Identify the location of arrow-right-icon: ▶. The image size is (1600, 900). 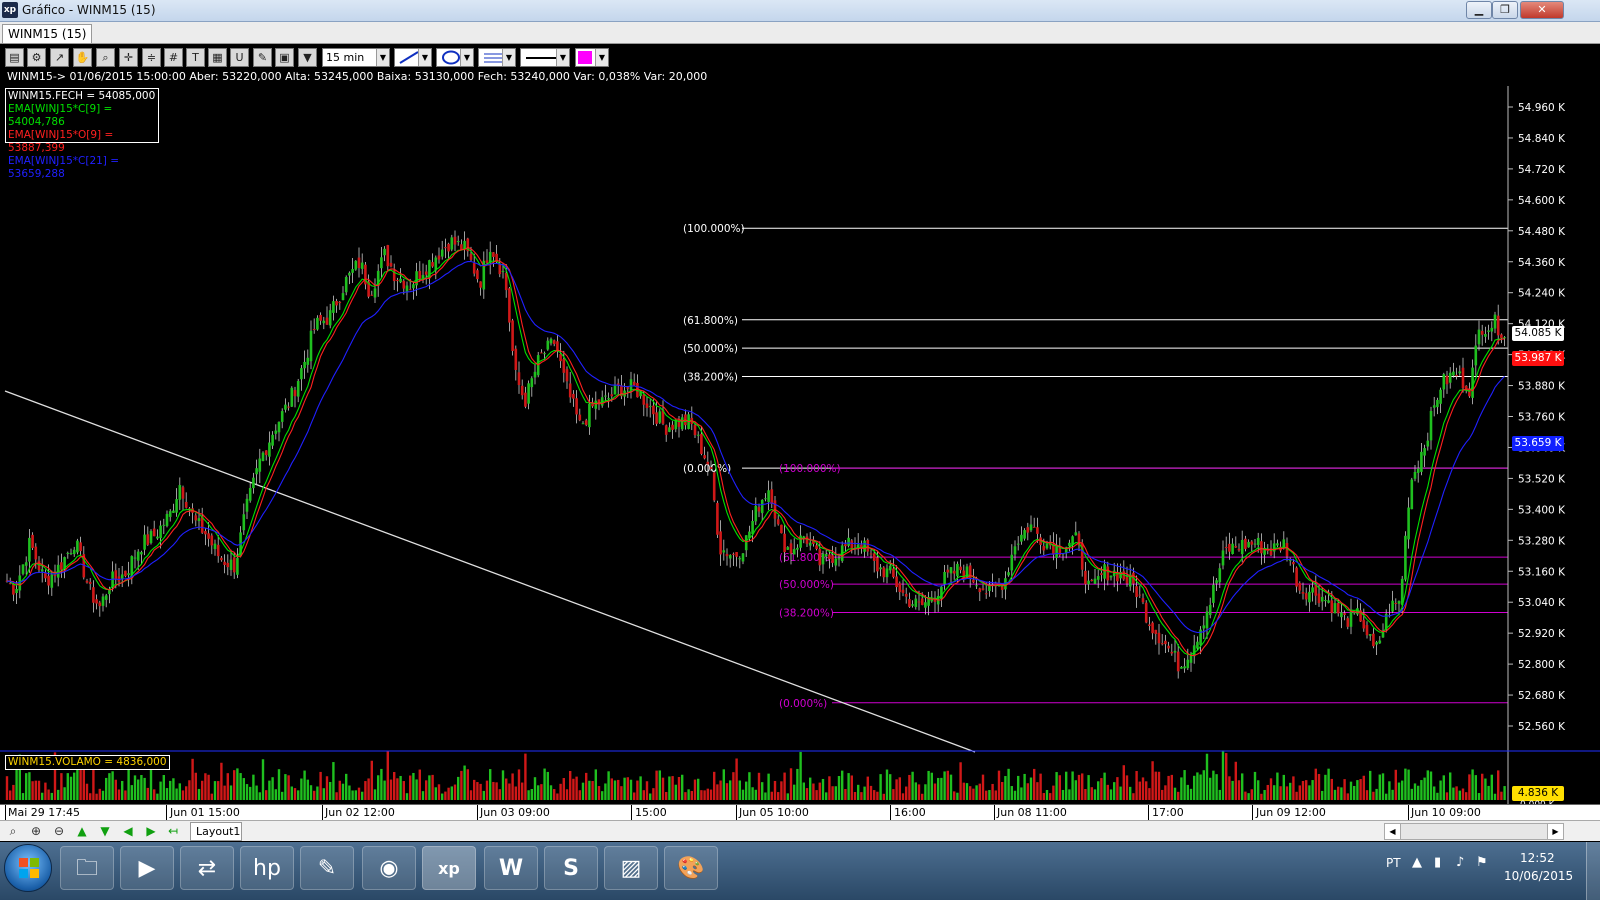
(151, 831).